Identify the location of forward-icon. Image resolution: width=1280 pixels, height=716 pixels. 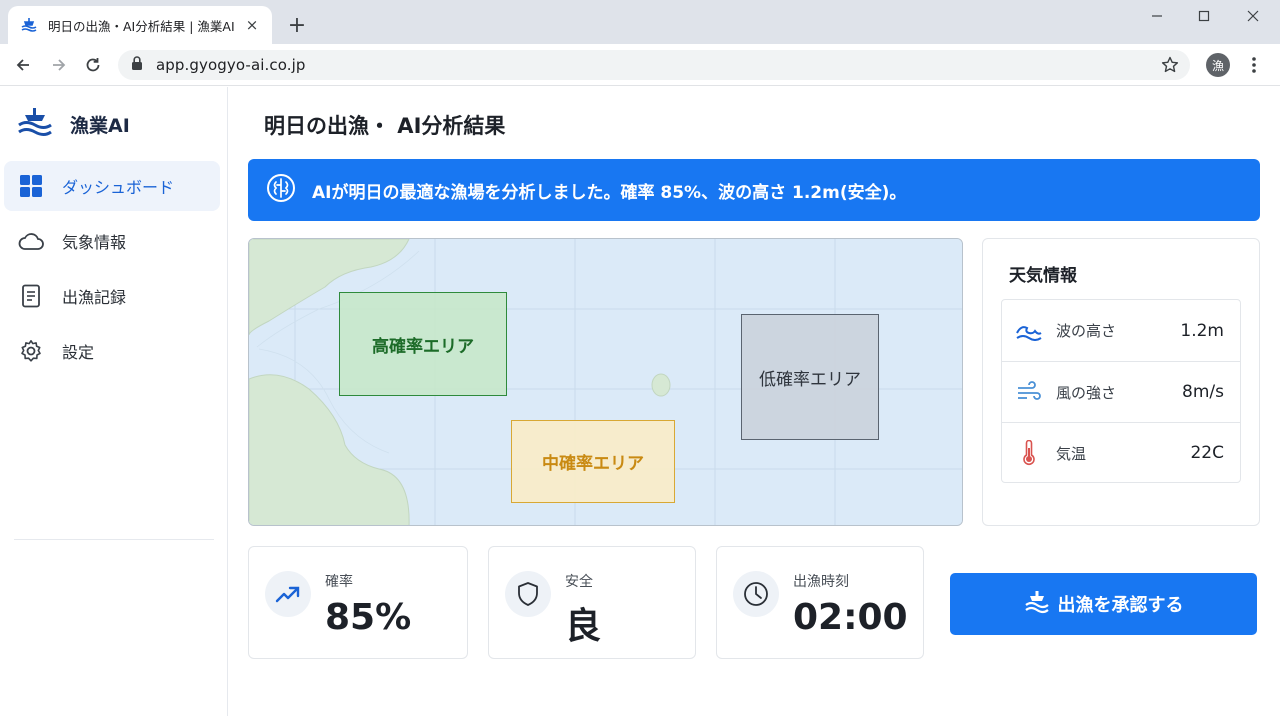
(59, 65).